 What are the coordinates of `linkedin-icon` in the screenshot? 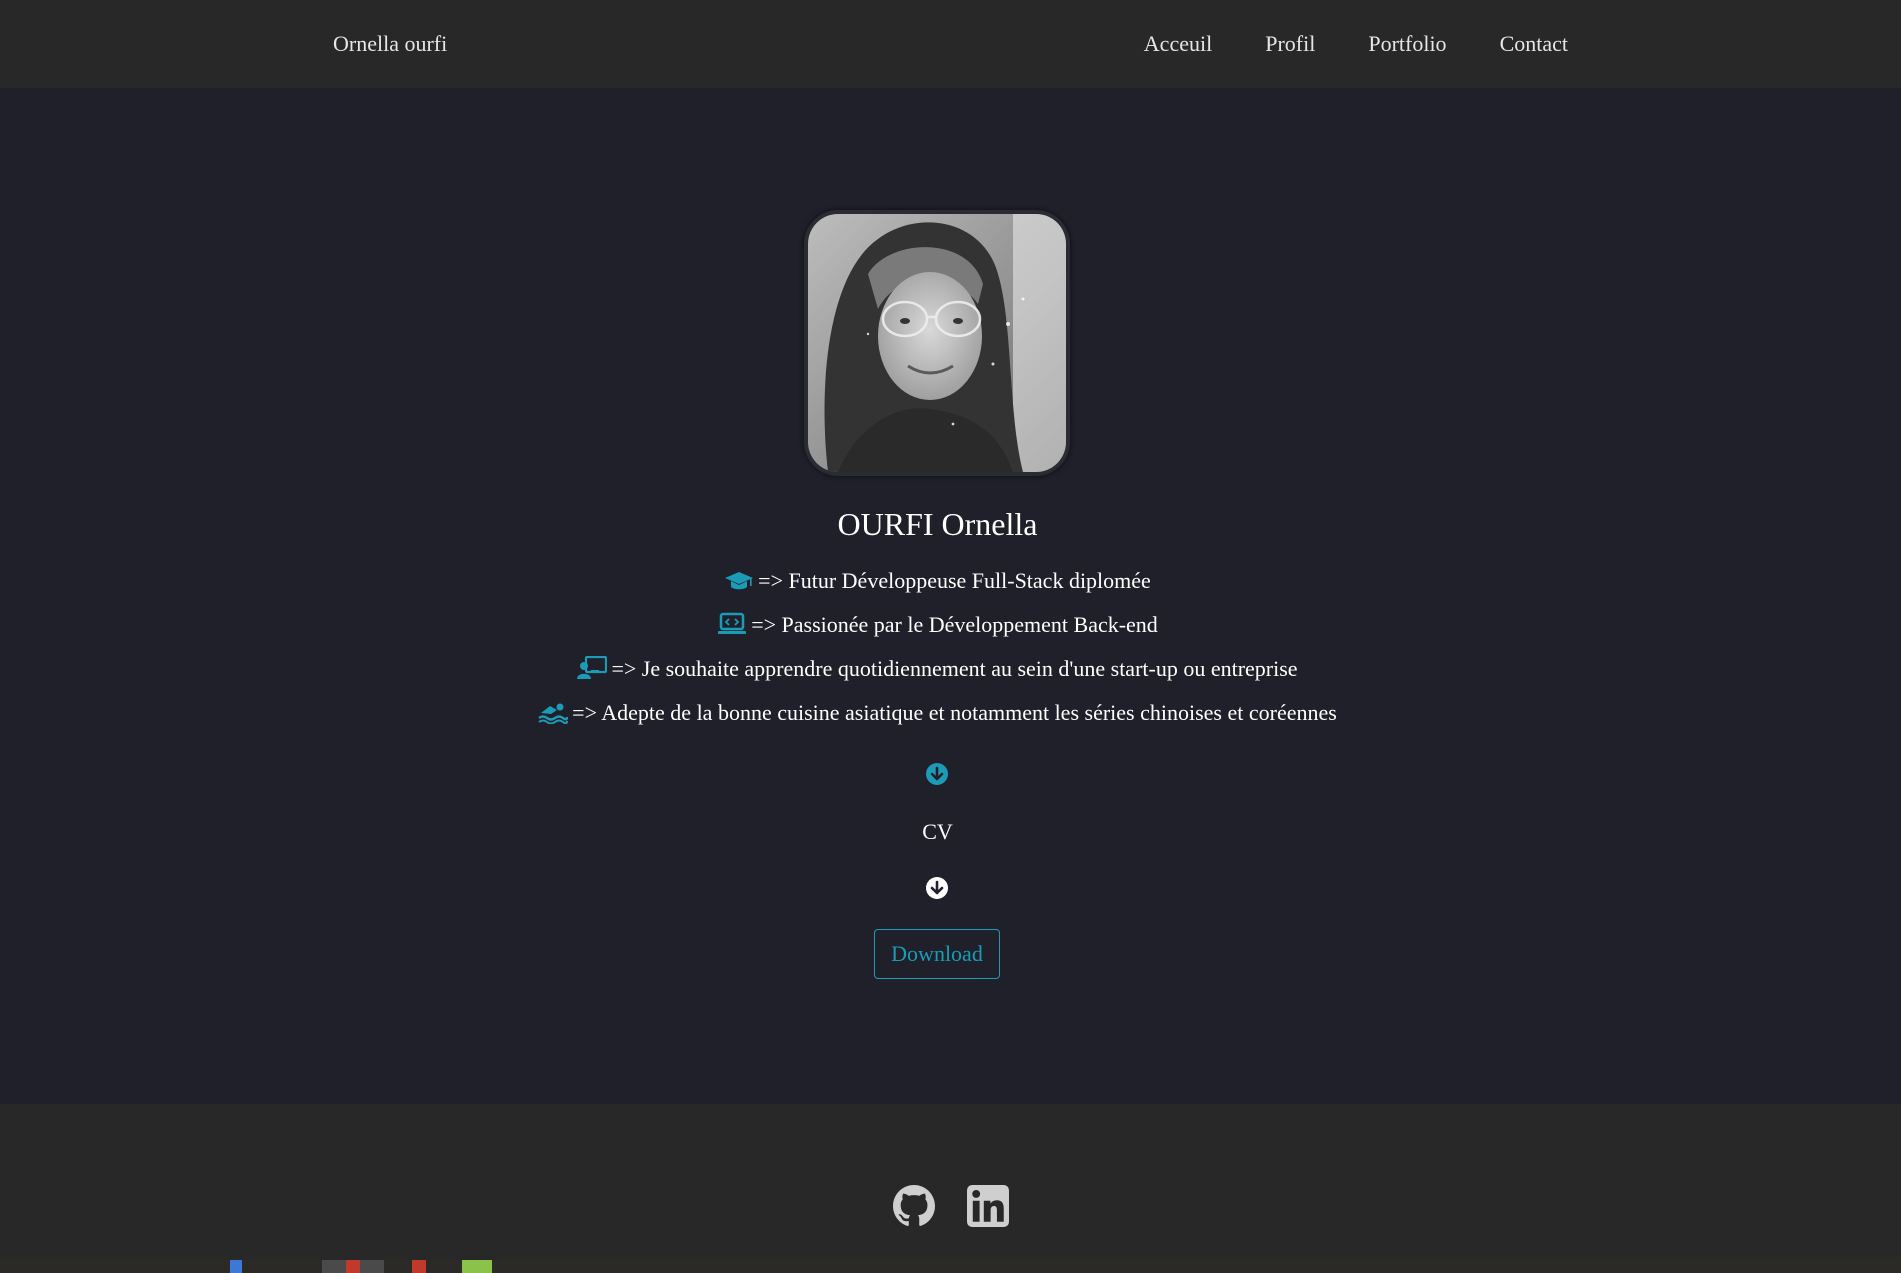 It's located at (988, 1206).